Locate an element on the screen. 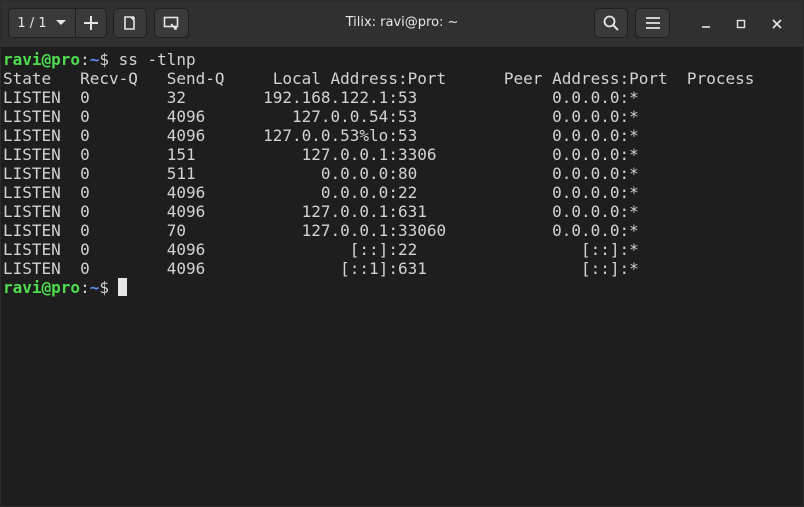  close-icon is located at coordinates (777, 24).